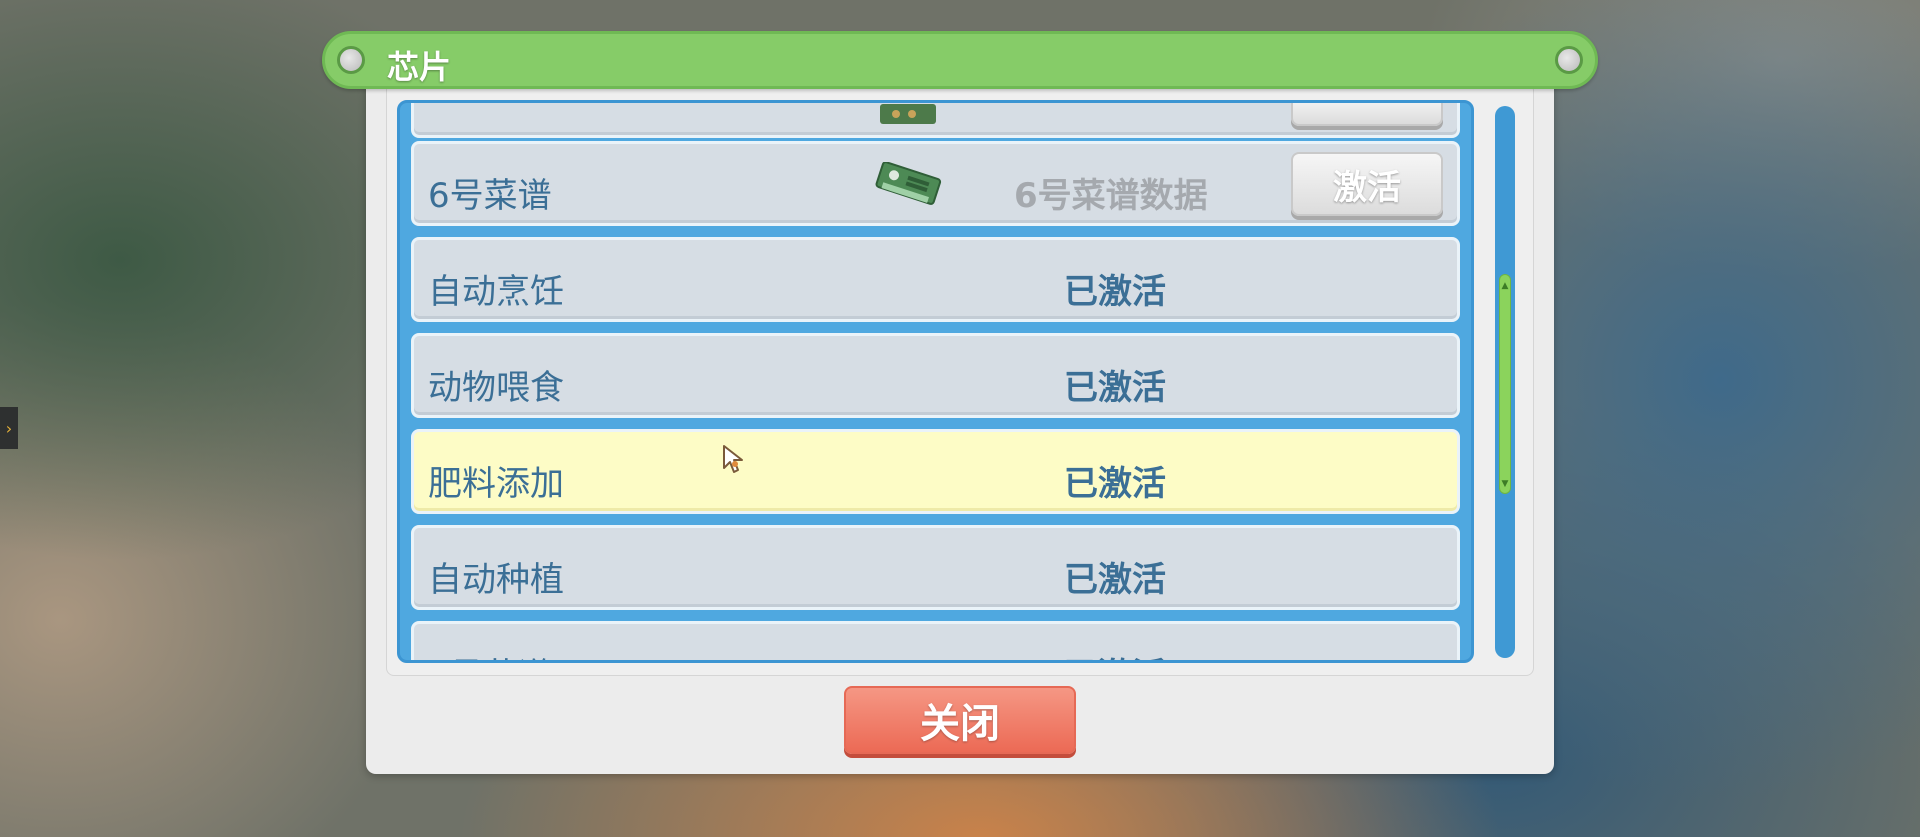 This screenshot has width=1920, height=837. Describe the element at coordinates (490, 196) in the screenshot. I see `chip-name: 6号菜谱` at that location.